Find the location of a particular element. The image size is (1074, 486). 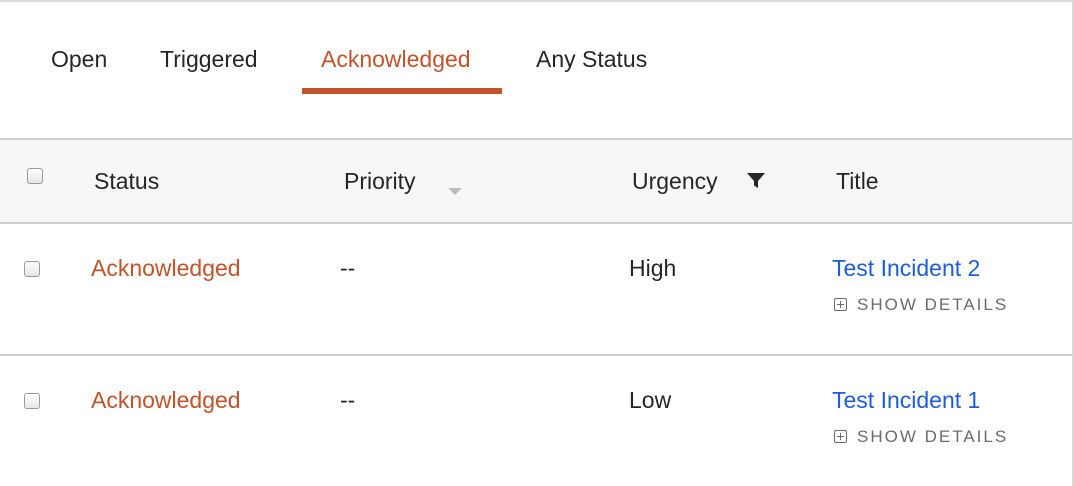

tab-open: Open is located at coordinates (79, 59).